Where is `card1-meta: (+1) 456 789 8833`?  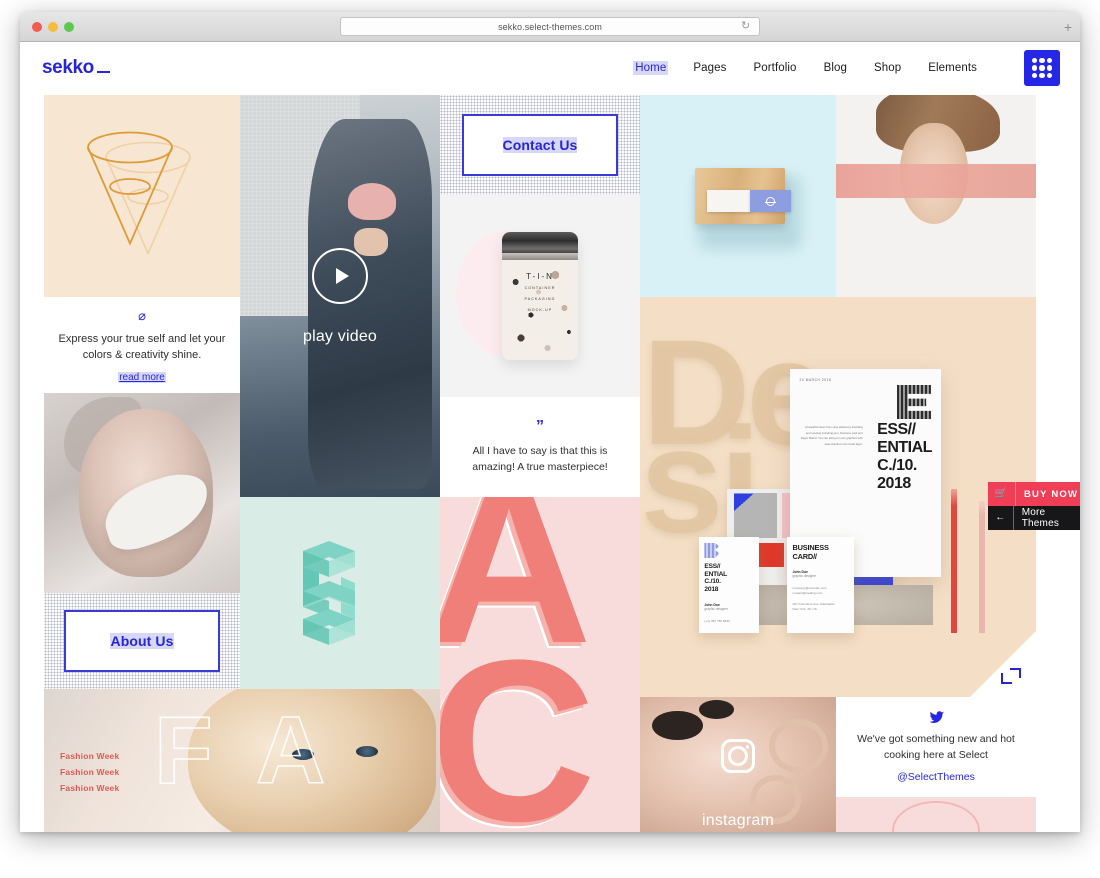 card1-meta: (+1) 456 789 8833 is located at coordinates (717, 620).